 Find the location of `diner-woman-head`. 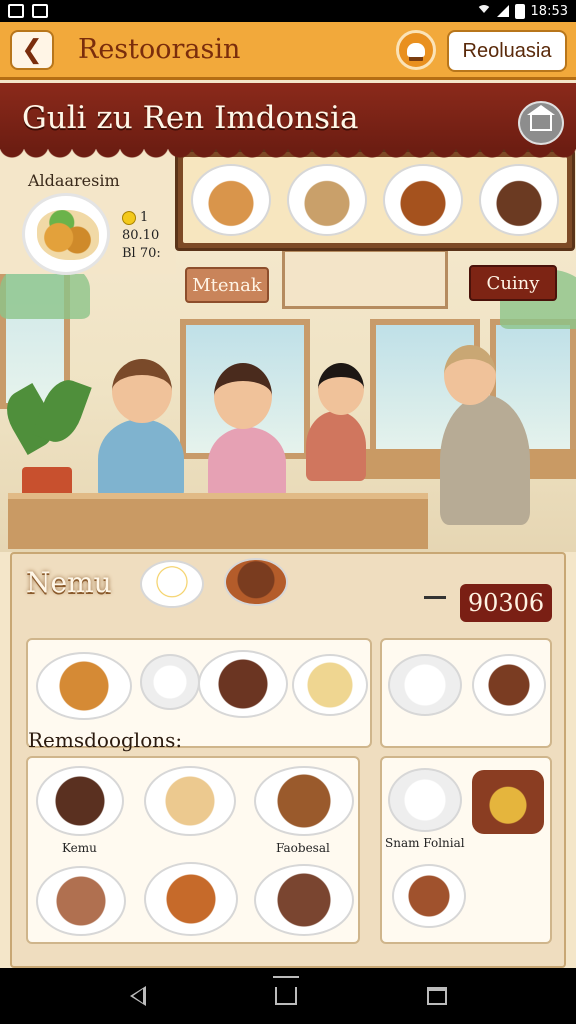

diner-woman-head is located at coordinates (243, 396).